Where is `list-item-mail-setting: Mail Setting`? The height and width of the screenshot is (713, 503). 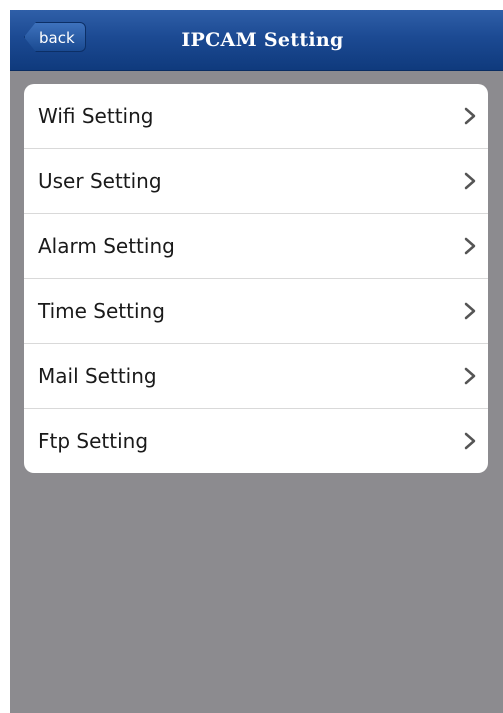 list-item-mail-setting: Mail Setting is located at coordinates (256, 376).